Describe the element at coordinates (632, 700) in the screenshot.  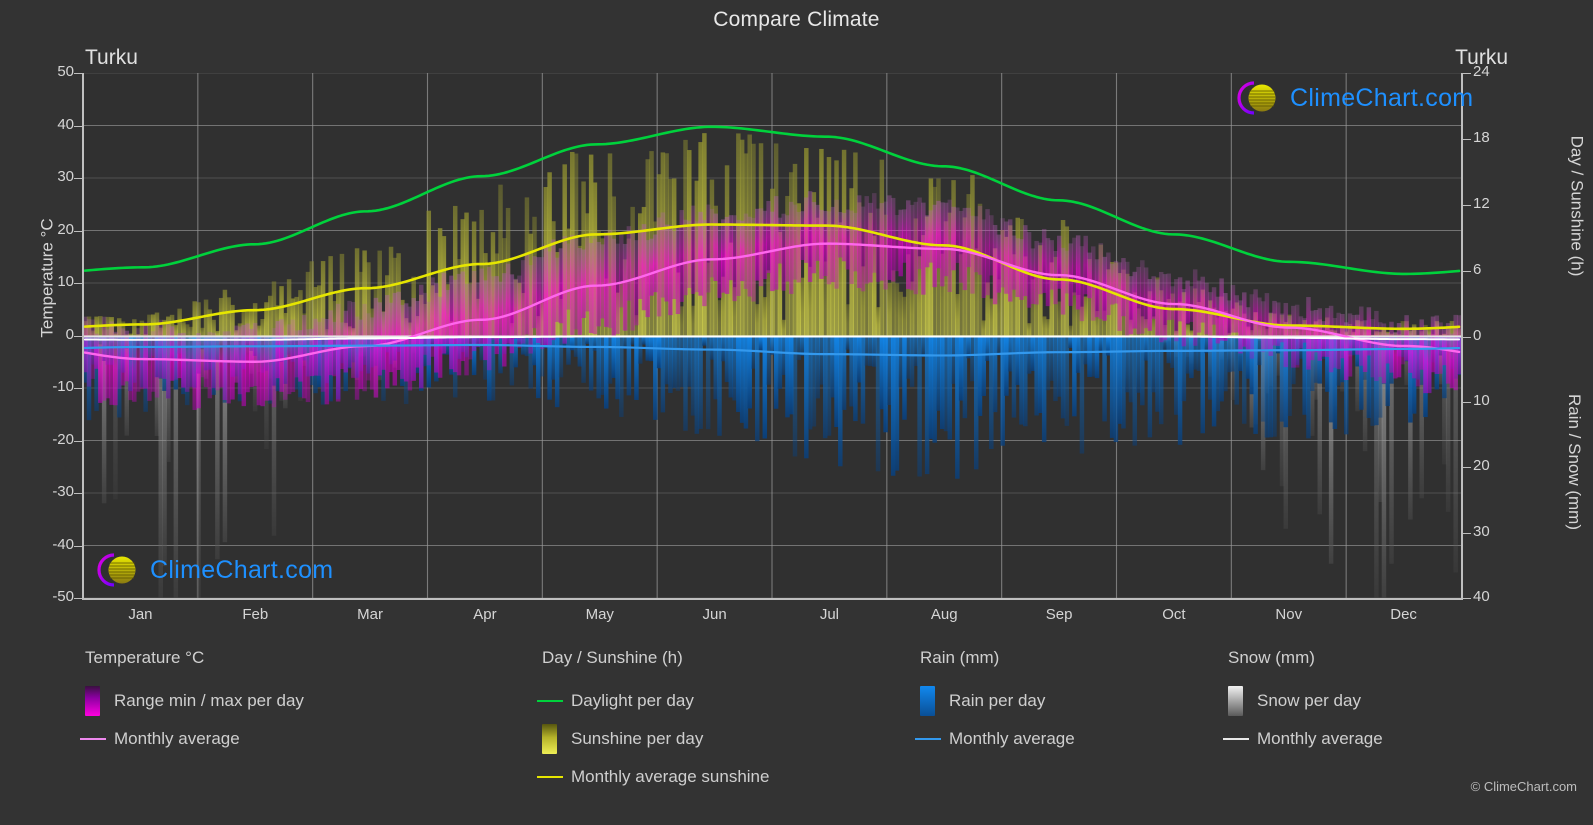
I see `legend-item-label: Daylight per day` at that location.